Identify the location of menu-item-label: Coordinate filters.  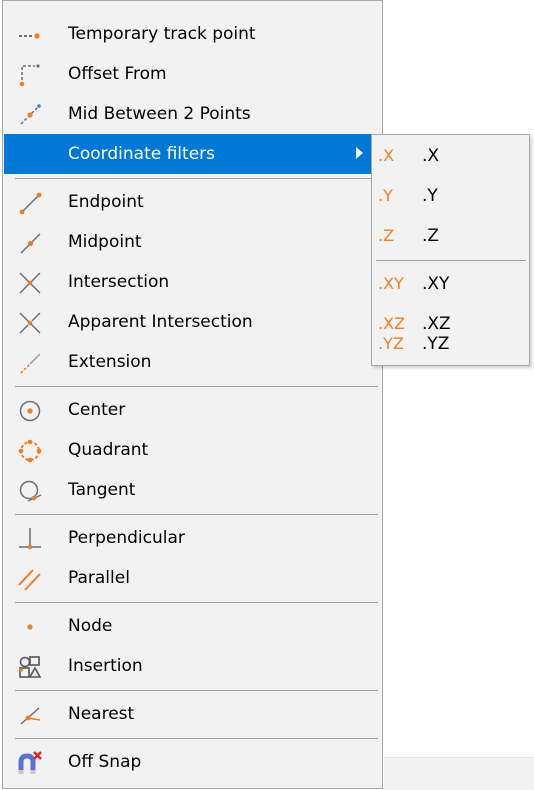
(141, 154).